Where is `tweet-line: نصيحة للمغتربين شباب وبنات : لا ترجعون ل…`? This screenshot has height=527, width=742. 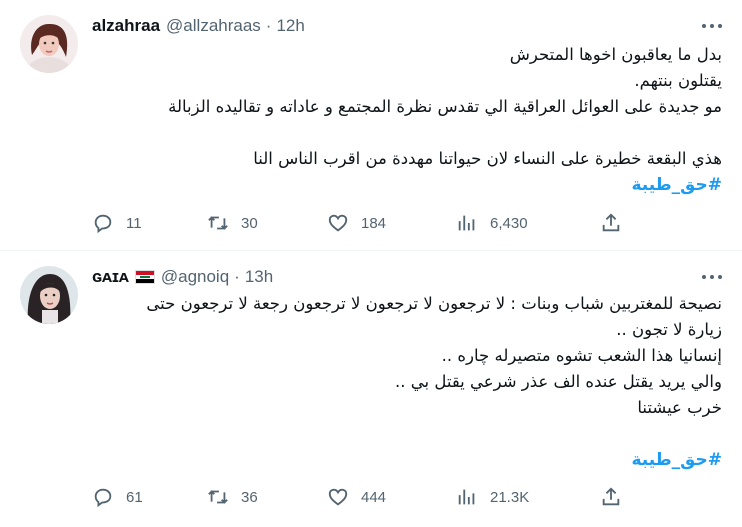
tweet-line: نصيحة للمغتربين شباب وبنات : لا ترجعون ل… is located at coordinates (434, 303).